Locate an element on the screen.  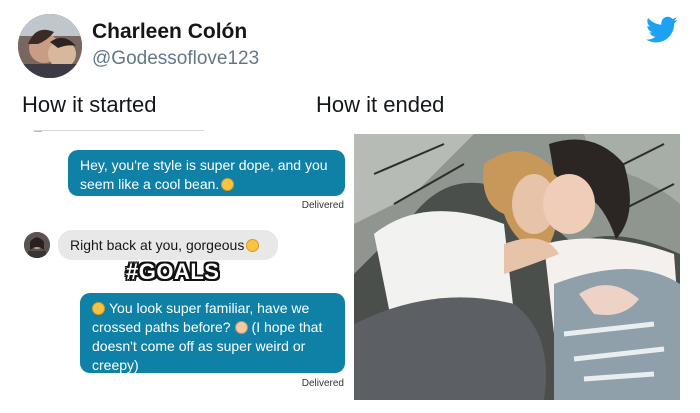
received-message-text: Right back at you, gorgeous is located at coordinates (157, 245).